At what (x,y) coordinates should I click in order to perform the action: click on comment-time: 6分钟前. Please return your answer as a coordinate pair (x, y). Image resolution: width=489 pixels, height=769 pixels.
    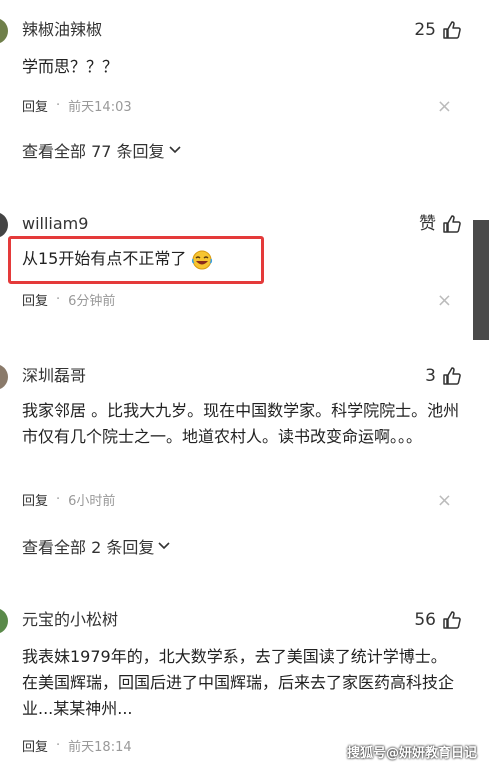
    Looking at the image, I should click on (92, 301).